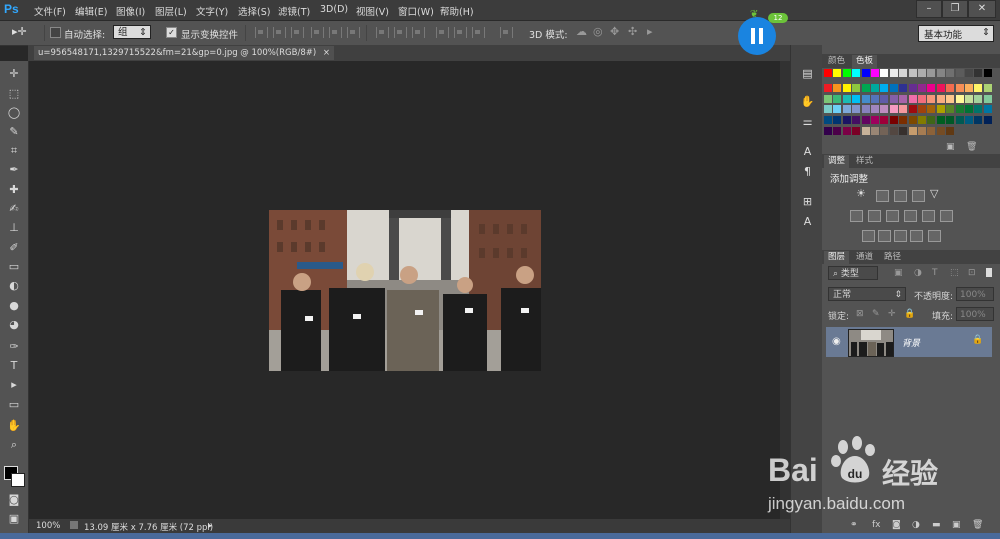  Describe the element at coordinates (956, 33) in the screenshot. I see `workspace-dropdown: 基本功能 ⇕` at that location.